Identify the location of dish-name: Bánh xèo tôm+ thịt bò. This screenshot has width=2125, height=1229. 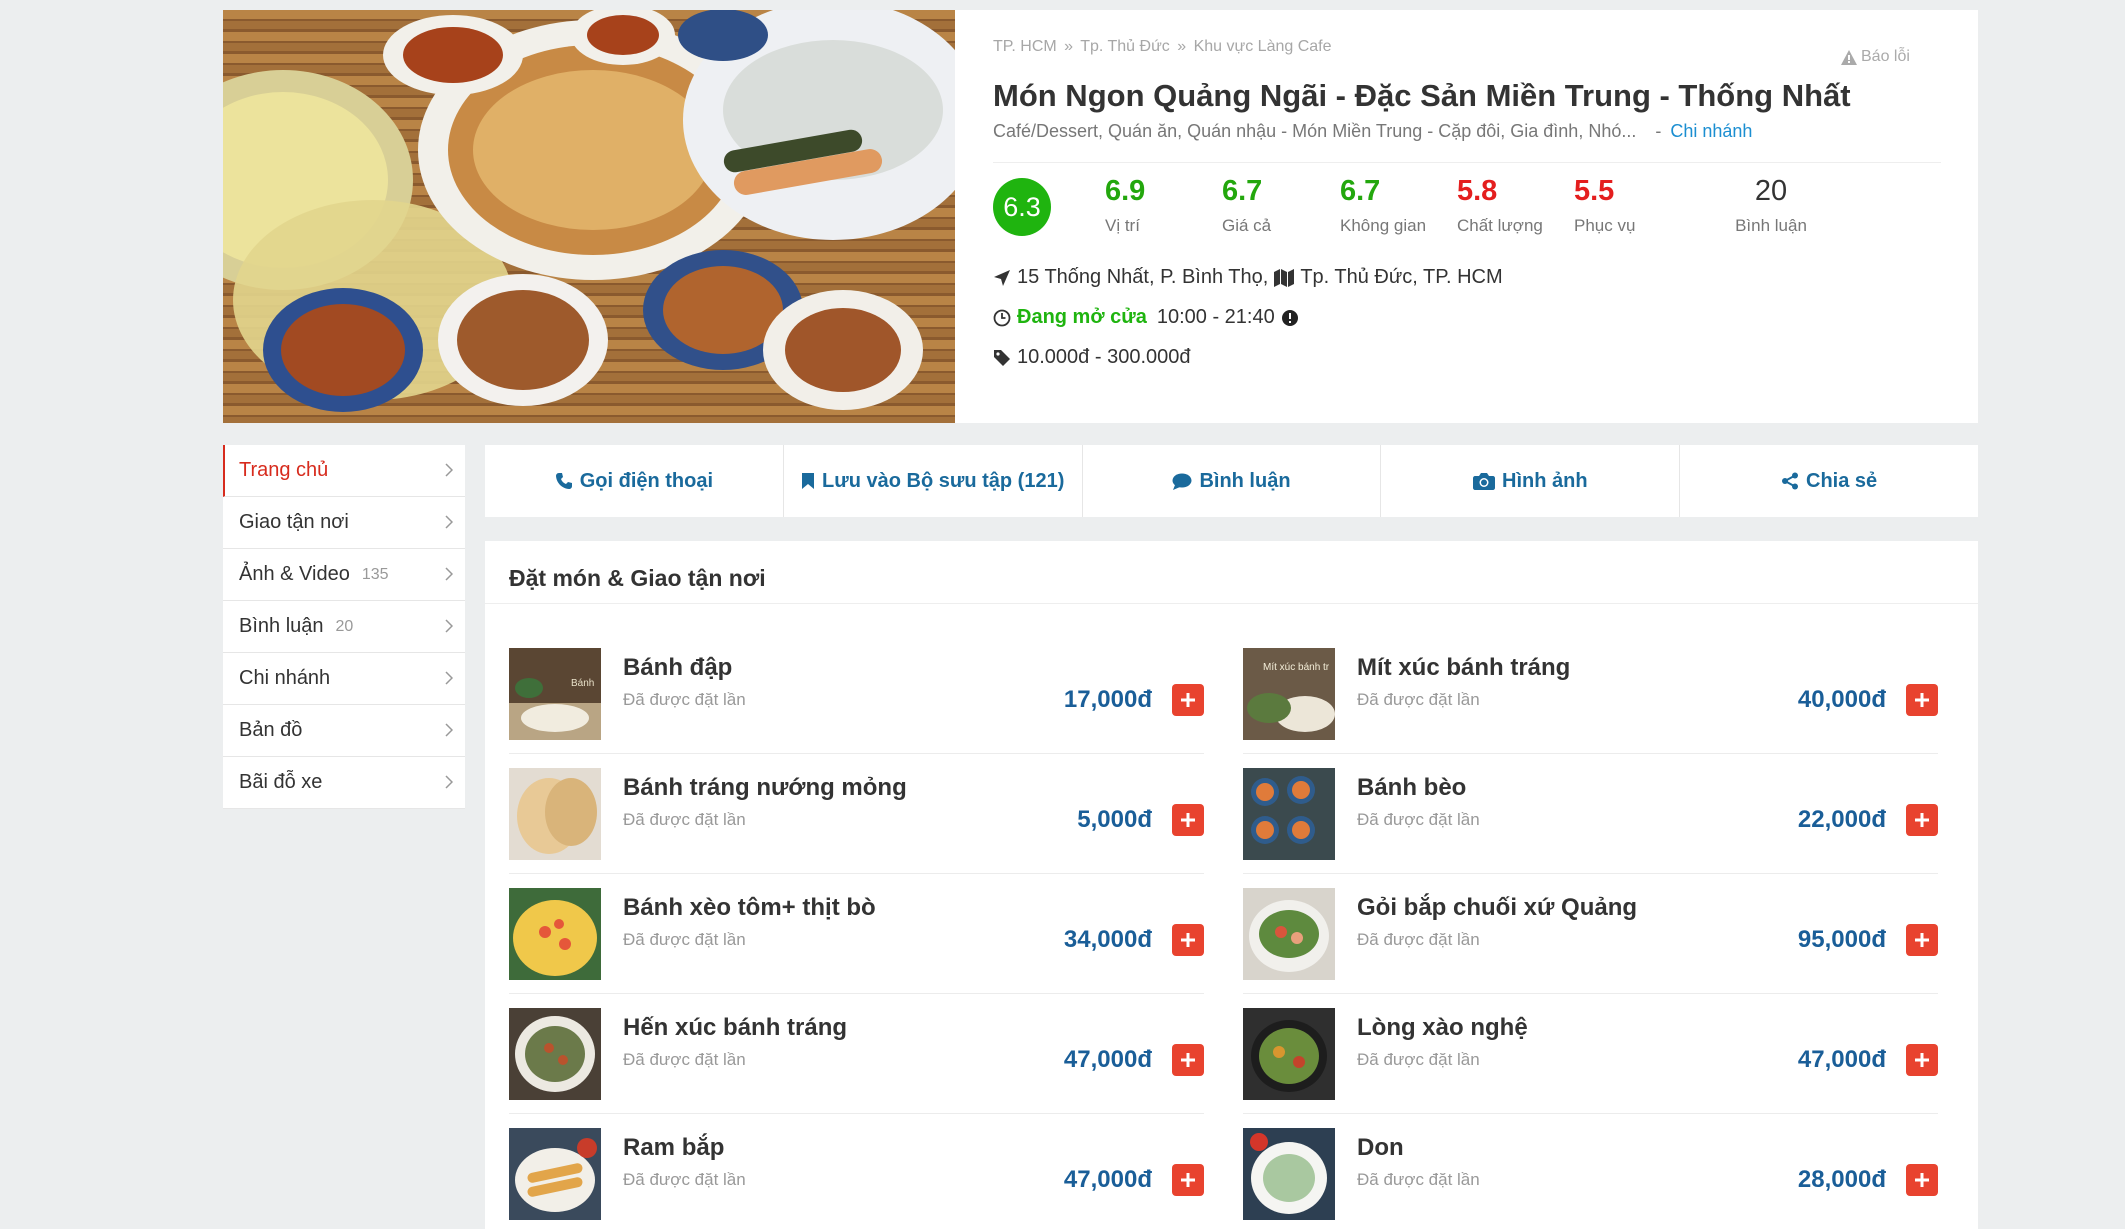
(749, 907).